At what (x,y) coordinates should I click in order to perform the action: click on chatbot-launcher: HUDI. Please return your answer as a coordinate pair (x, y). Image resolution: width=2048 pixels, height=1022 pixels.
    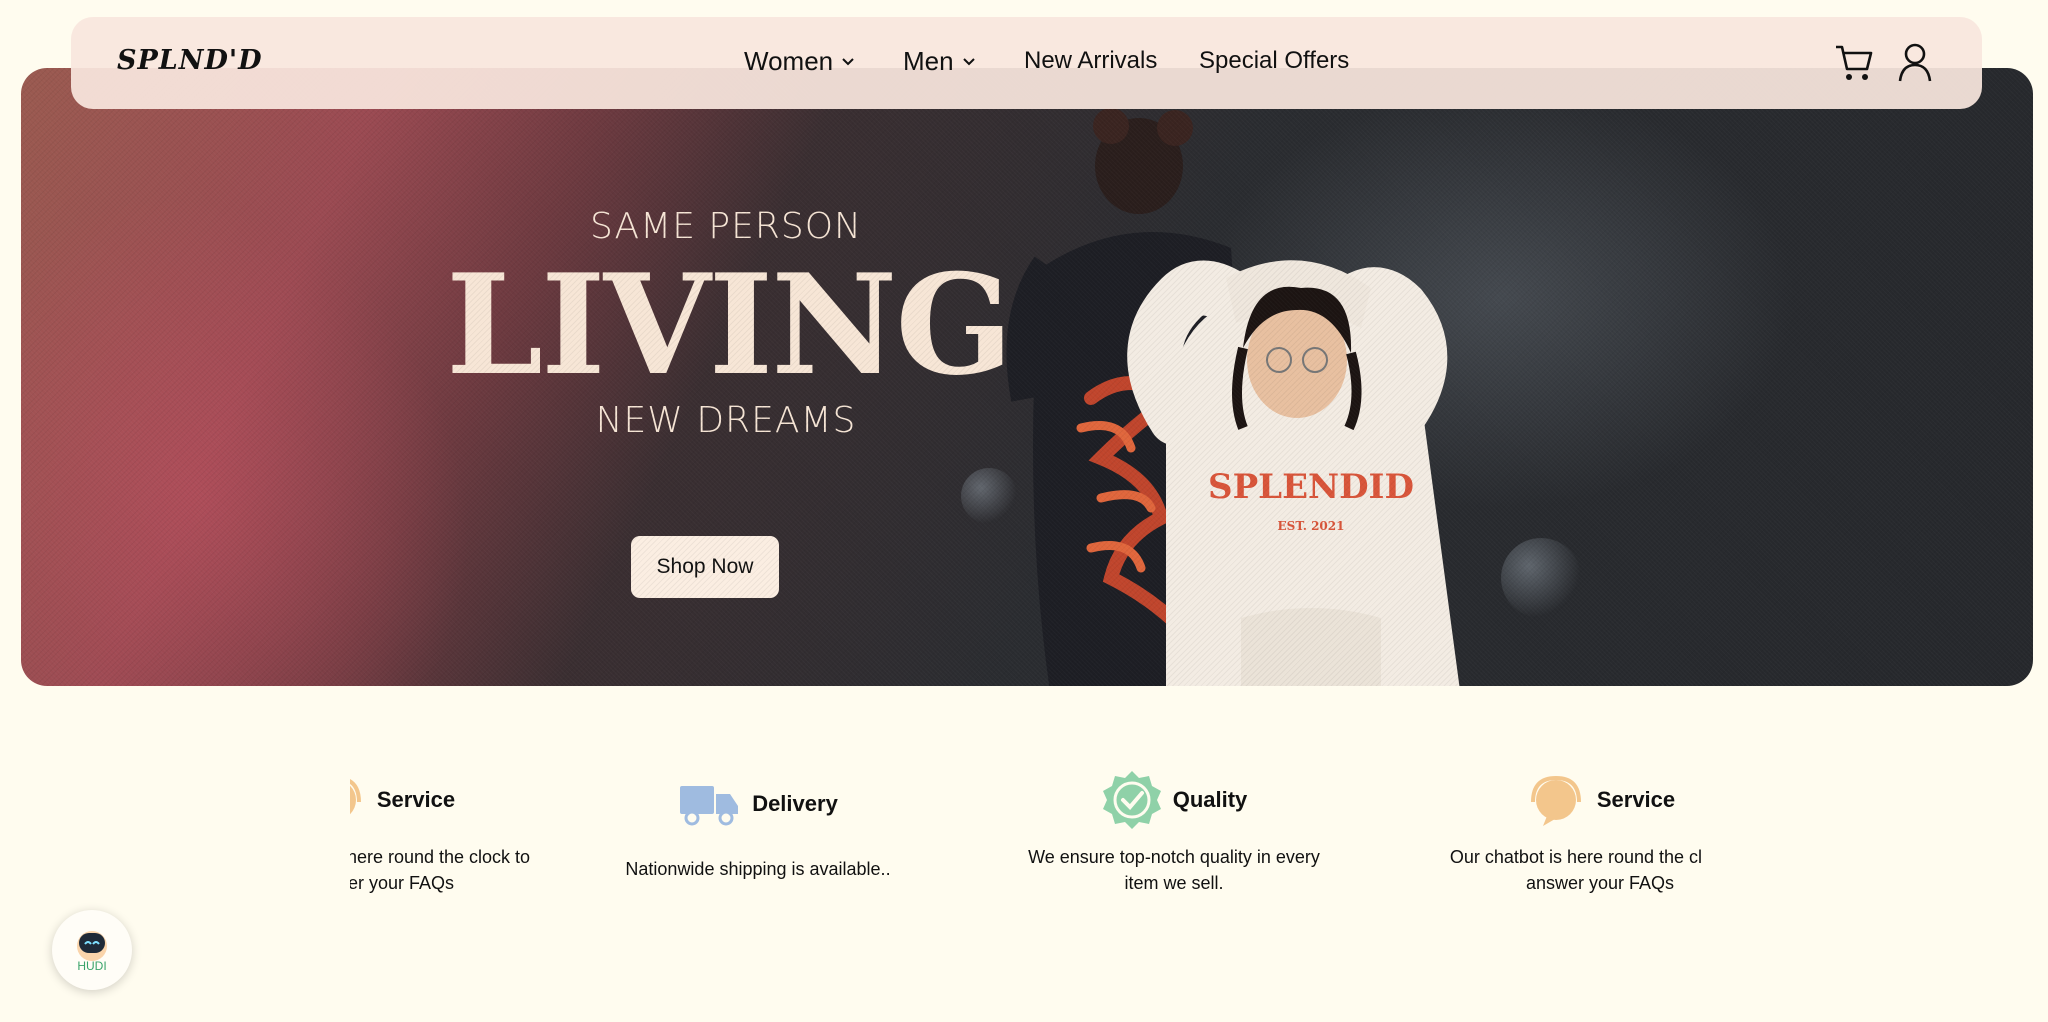
    Looking at the image, I should click on (92, 950).